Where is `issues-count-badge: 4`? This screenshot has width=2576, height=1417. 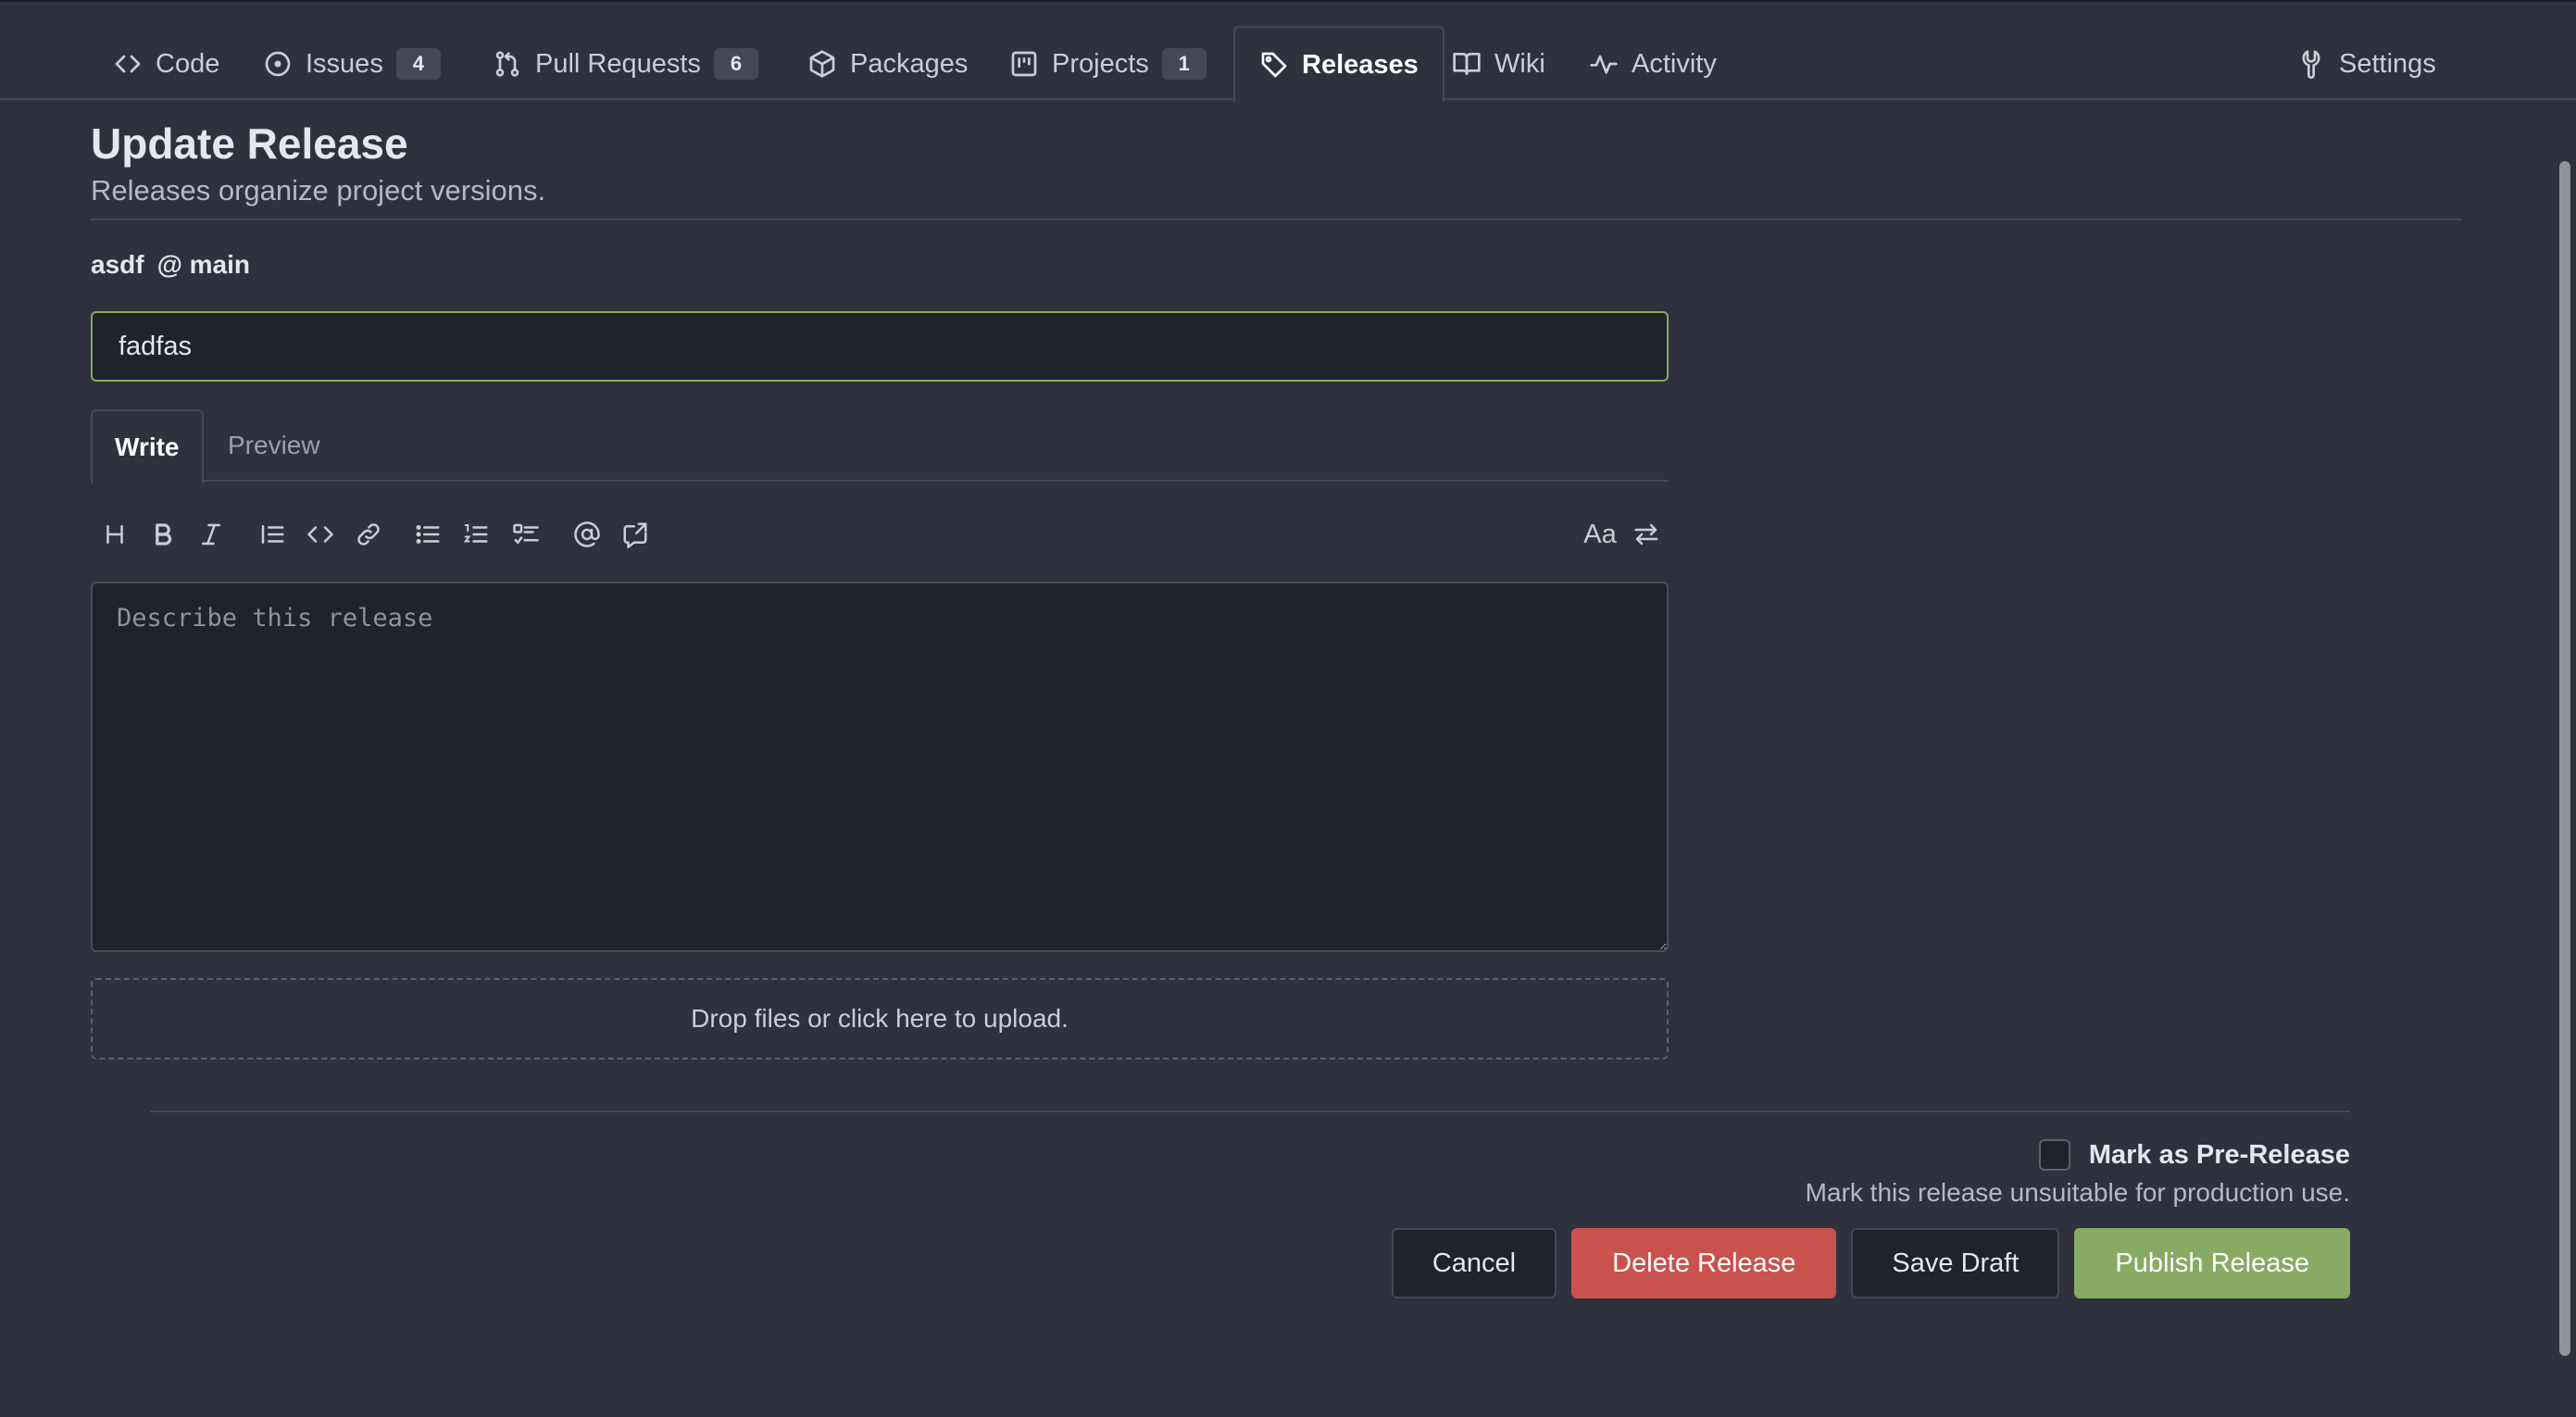 issues-count-badge: 4 is located at coordinates (418, 64).